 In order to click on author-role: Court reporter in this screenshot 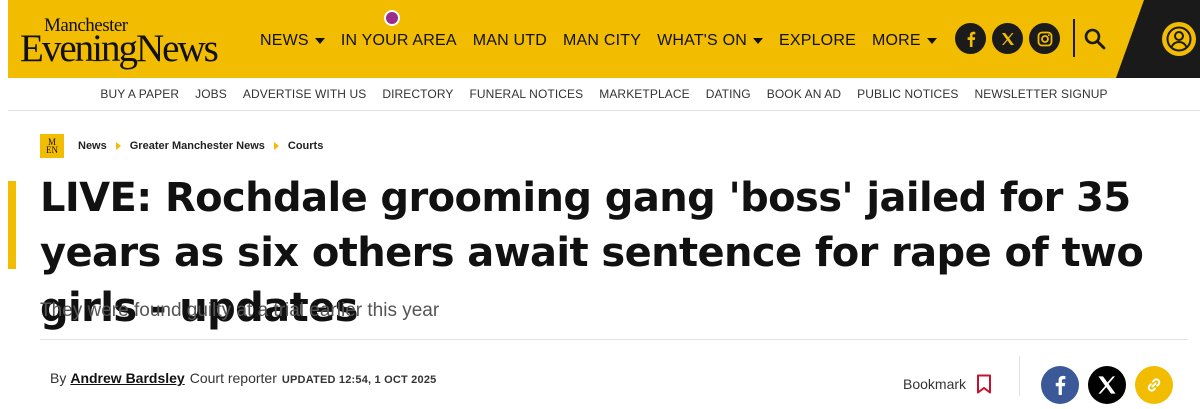, I will do `click(233, 378)`.